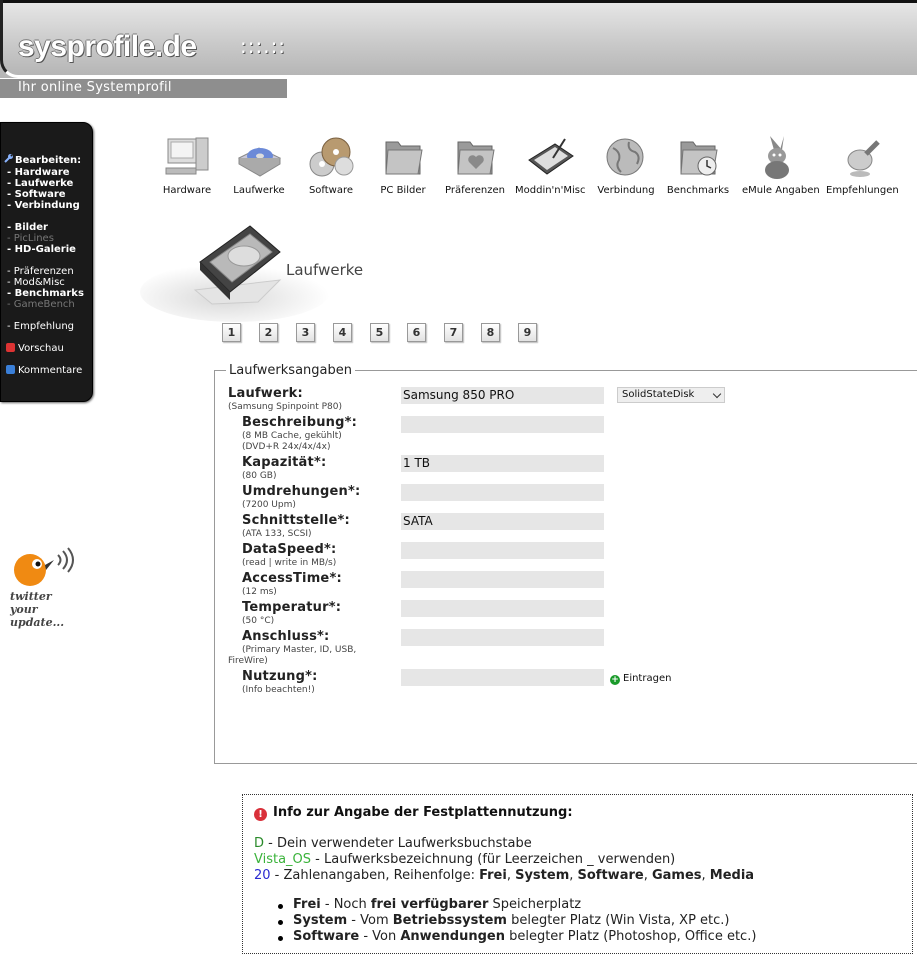 The height and width of the screenshot is (954, 917). Describe the element at coordinates (41, 249) in the screenshot. I see `sidebar-item-hd-galerie: - HD-Galerie` at that location.